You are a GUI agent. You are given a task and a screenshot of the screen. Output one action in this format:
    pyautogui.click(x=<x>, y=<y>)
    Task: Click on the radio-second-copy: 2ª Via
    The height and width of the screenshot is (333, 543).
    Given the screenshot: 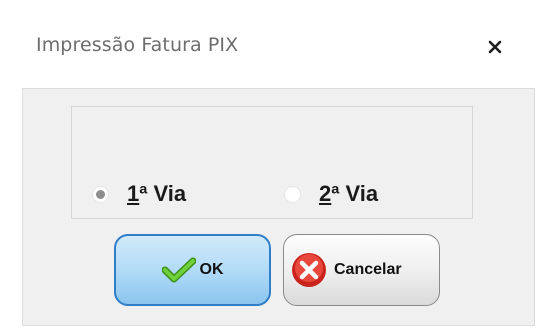 What is the action you would take?
    pyautogui.click(x=331, y=194)
    